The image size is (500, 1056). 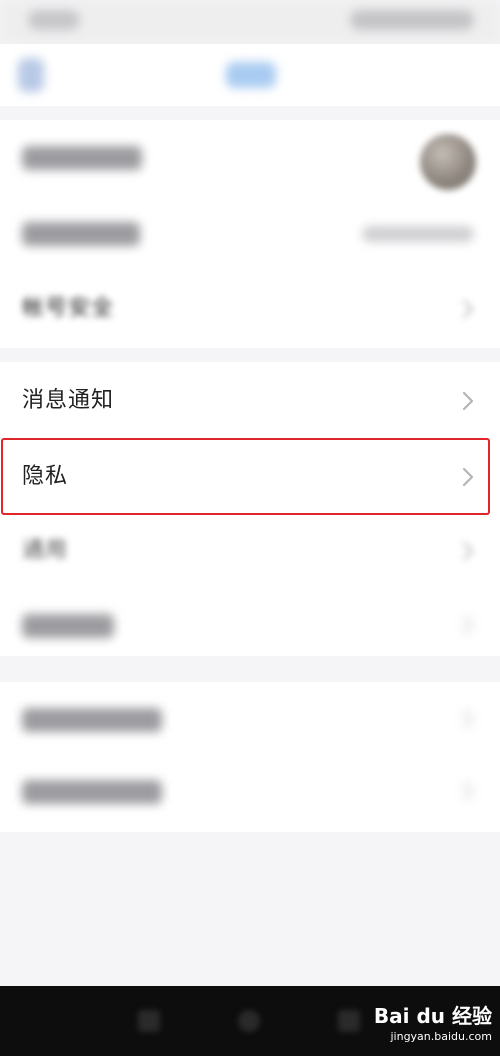 I want to click on page-title, so click(x=251, y=75).